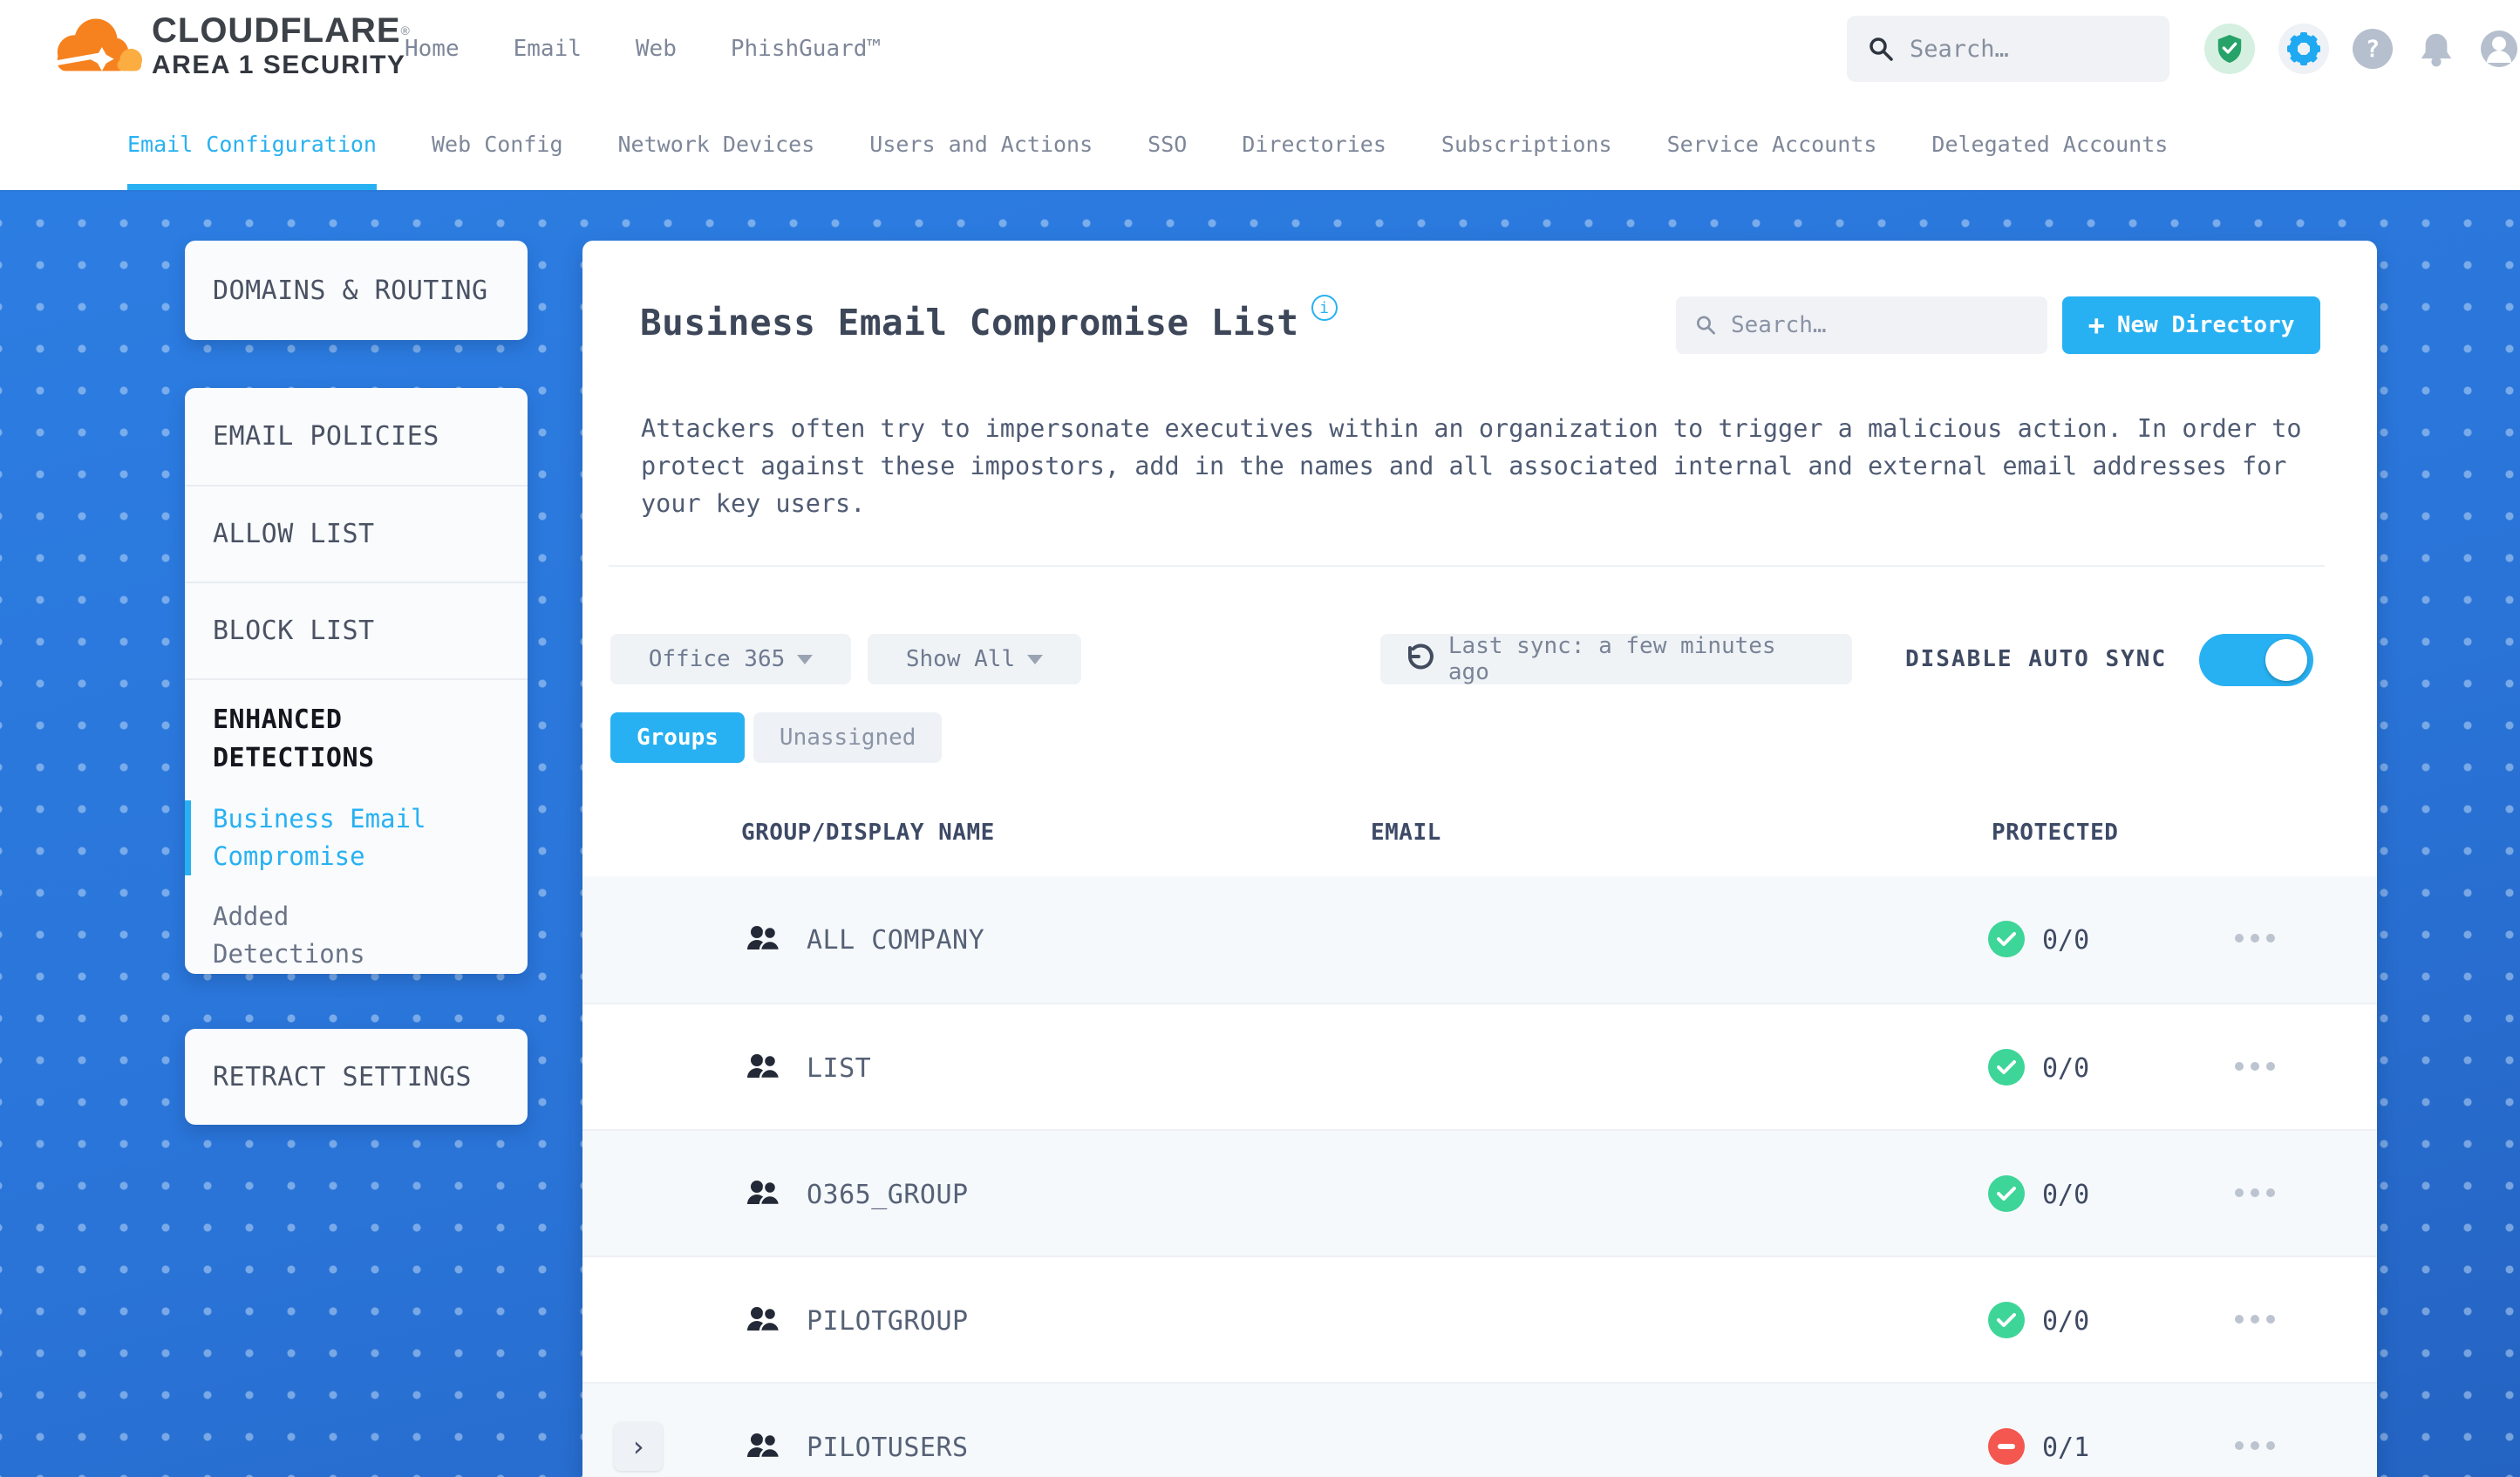 Image resolution: width=2520 pixels, height=1477 pixels. What do you see at coordinates (806, 49) in the screenshot?
I see `nav-phishguard: PhishGuard™` at bounding box center [806, 49].